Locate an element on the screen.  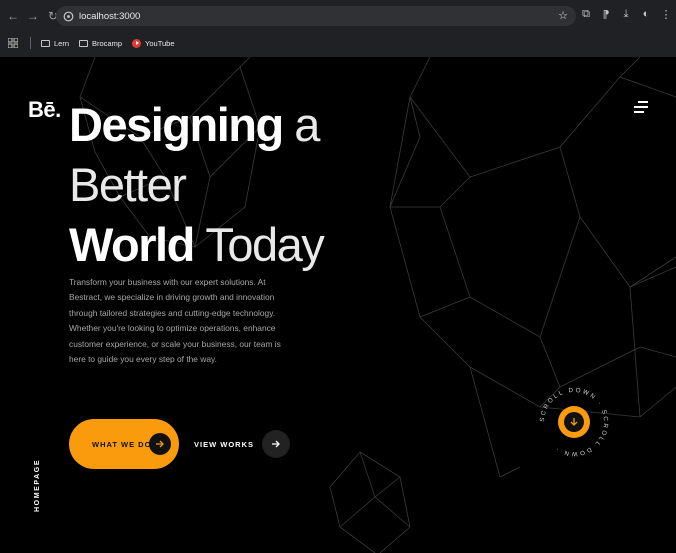
site-info-icon is located at coordinates (68, 16).